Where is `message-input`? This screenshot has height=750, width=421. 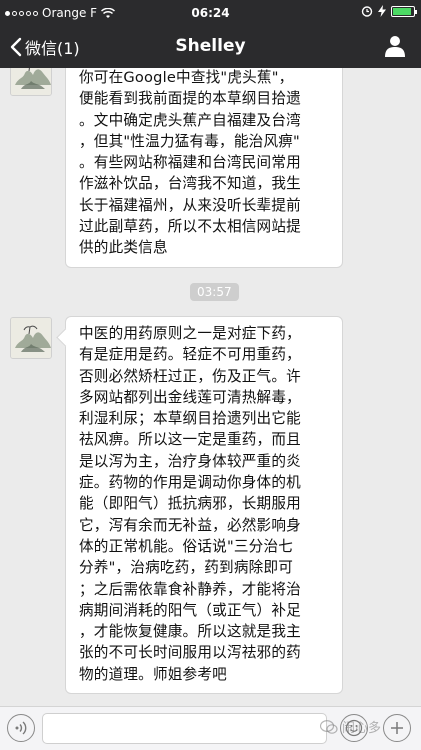 message-input is located at coordinates (184, 728).